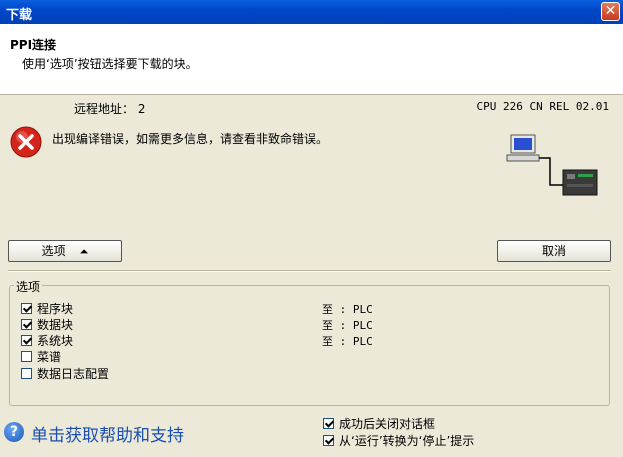 The height and width of the screenshot is (457, 623). I want to click on window-title: 下载, so click(19, 15).